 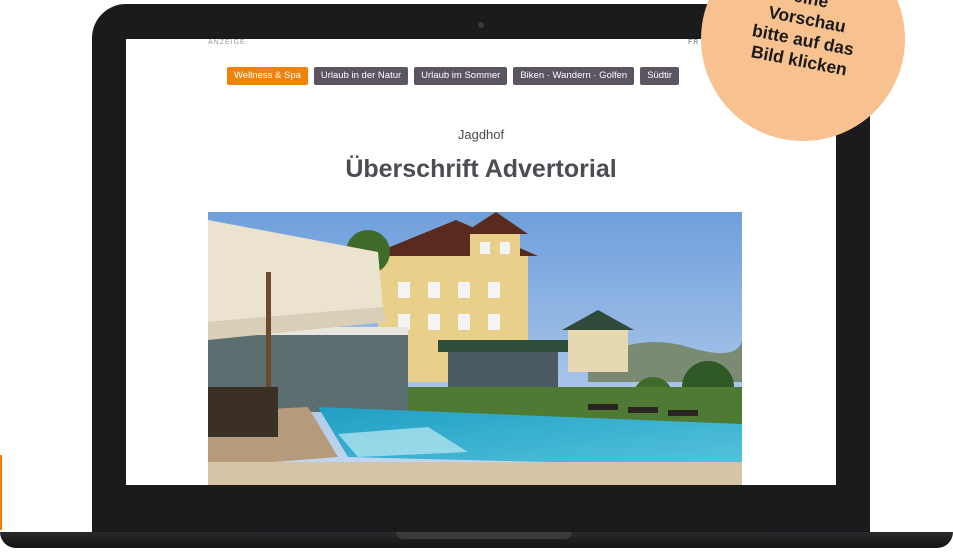 I want to click on article-headline: Überschrift Advertorial, so click(x=481, y=169).